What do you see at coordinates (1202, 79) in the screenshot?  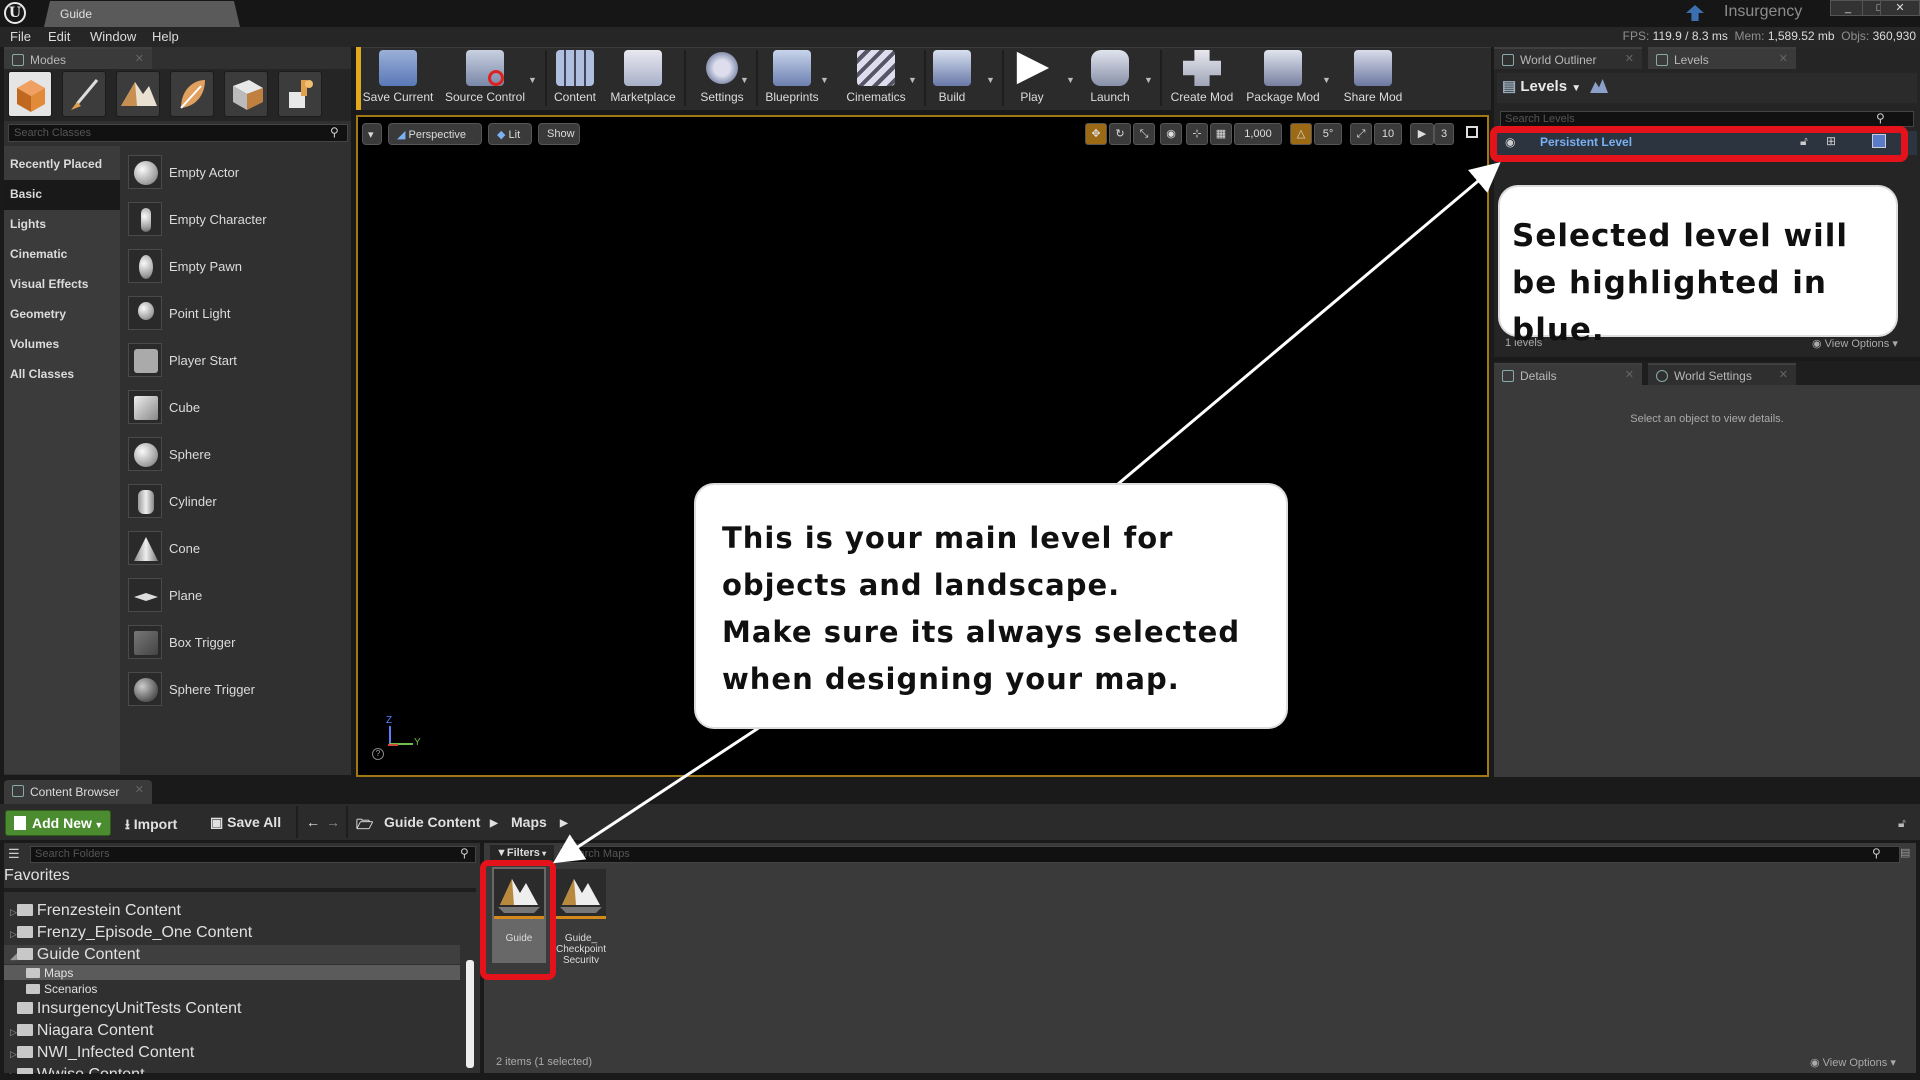 I see `create-mod-button: Create Mod` at bounding box center [1202, 79].